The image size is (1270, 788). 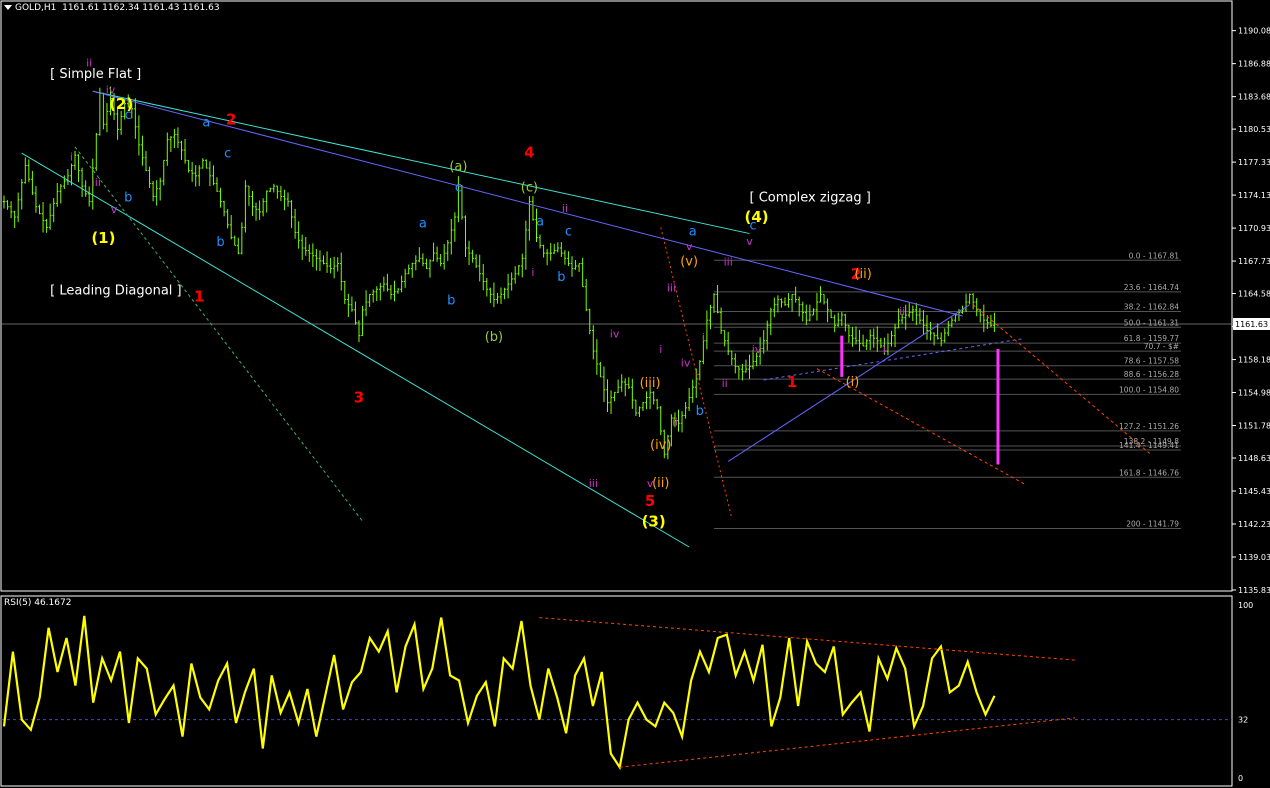 I want to click on wave-label: (iii), so click(x=650, y=383).